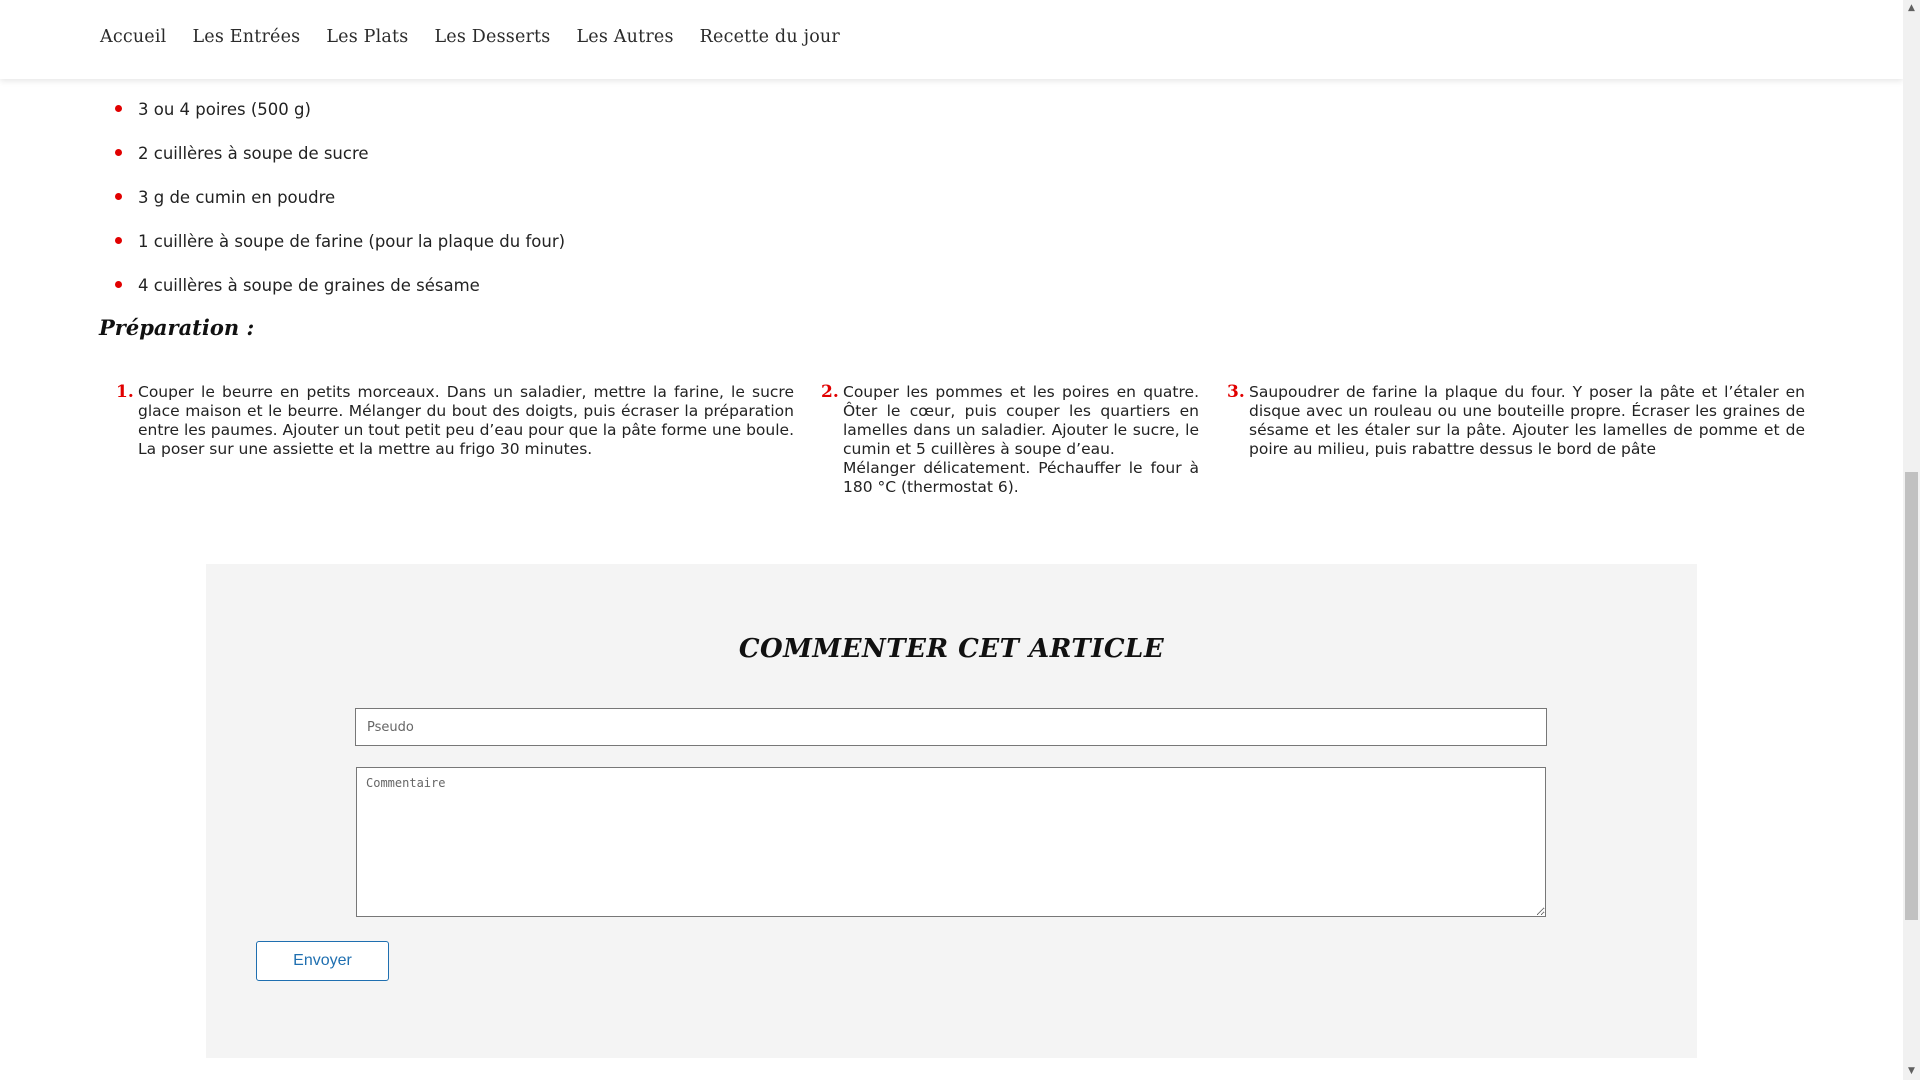 Image resolution: width=1920 pixels, height=1080 pixels. Describe the element at coordinates (340, 298) in the screenshot. I see `ingredient-item: 4 cuillères à soupe de graines de sésame` at that location.